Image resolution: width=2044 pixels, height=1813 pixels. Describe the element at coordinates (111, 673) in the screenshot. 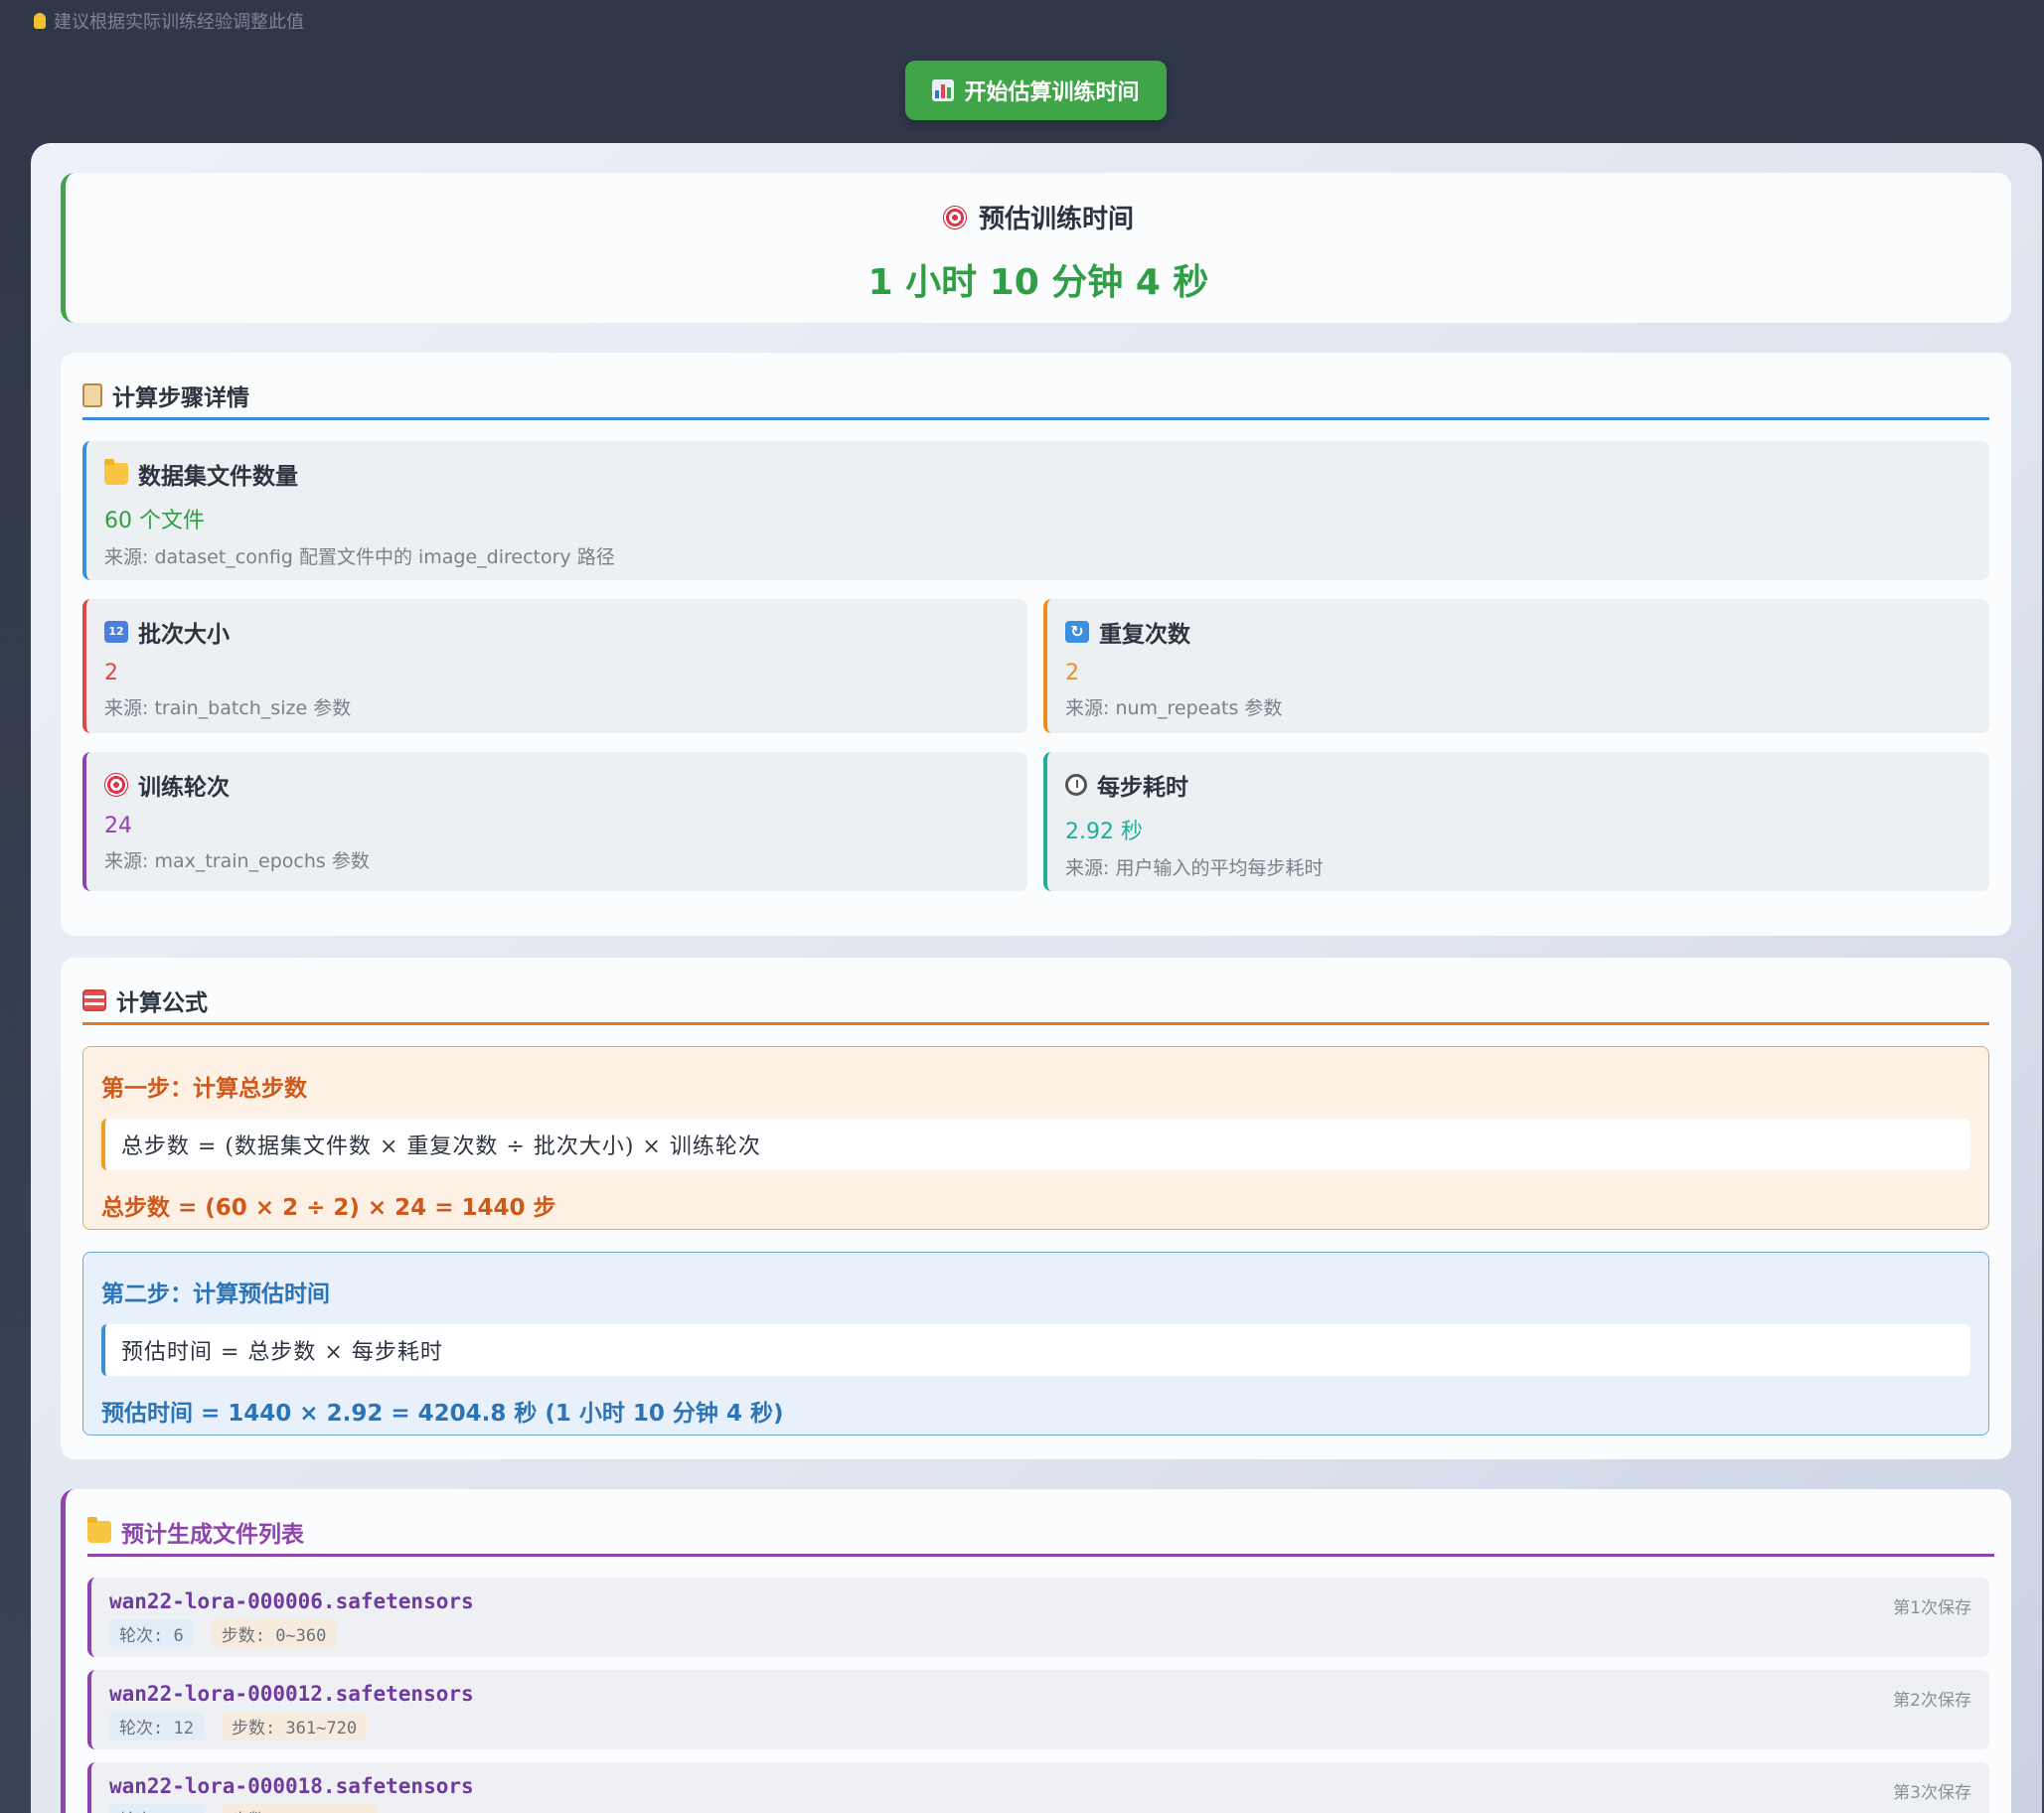

I see `batch-size-value: 2` at that location.